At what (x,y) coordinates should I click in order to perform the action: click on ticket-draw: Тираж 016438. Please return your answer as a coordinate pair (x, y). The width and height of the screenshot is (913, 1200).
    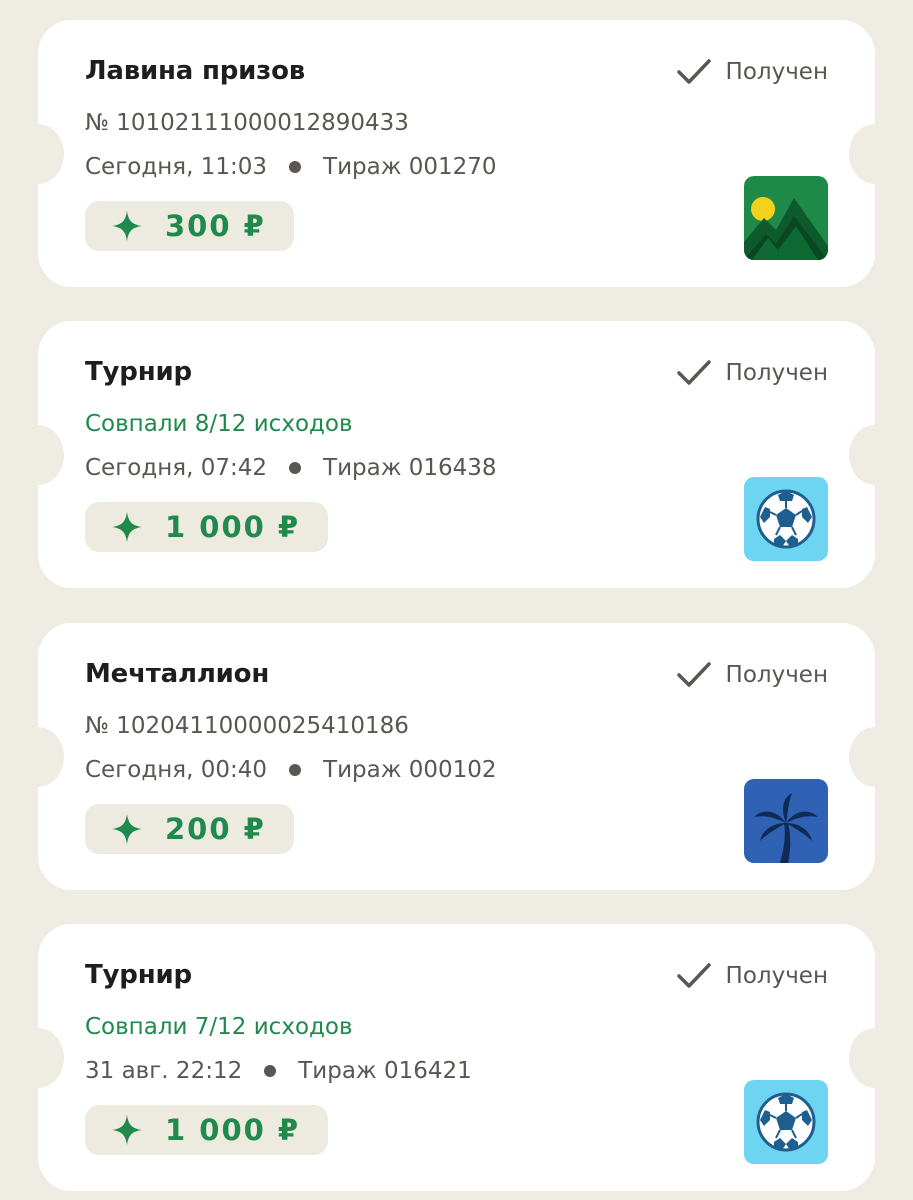
    Looking at the image, I should click on (410, 468).